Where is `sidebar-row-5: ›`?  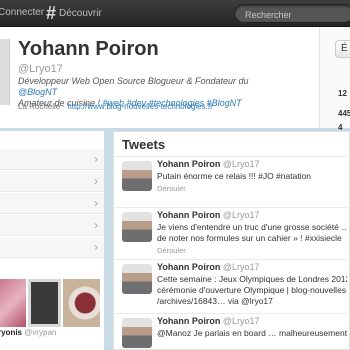
sidebar-row-5: › is located at coordinates (52, 247).